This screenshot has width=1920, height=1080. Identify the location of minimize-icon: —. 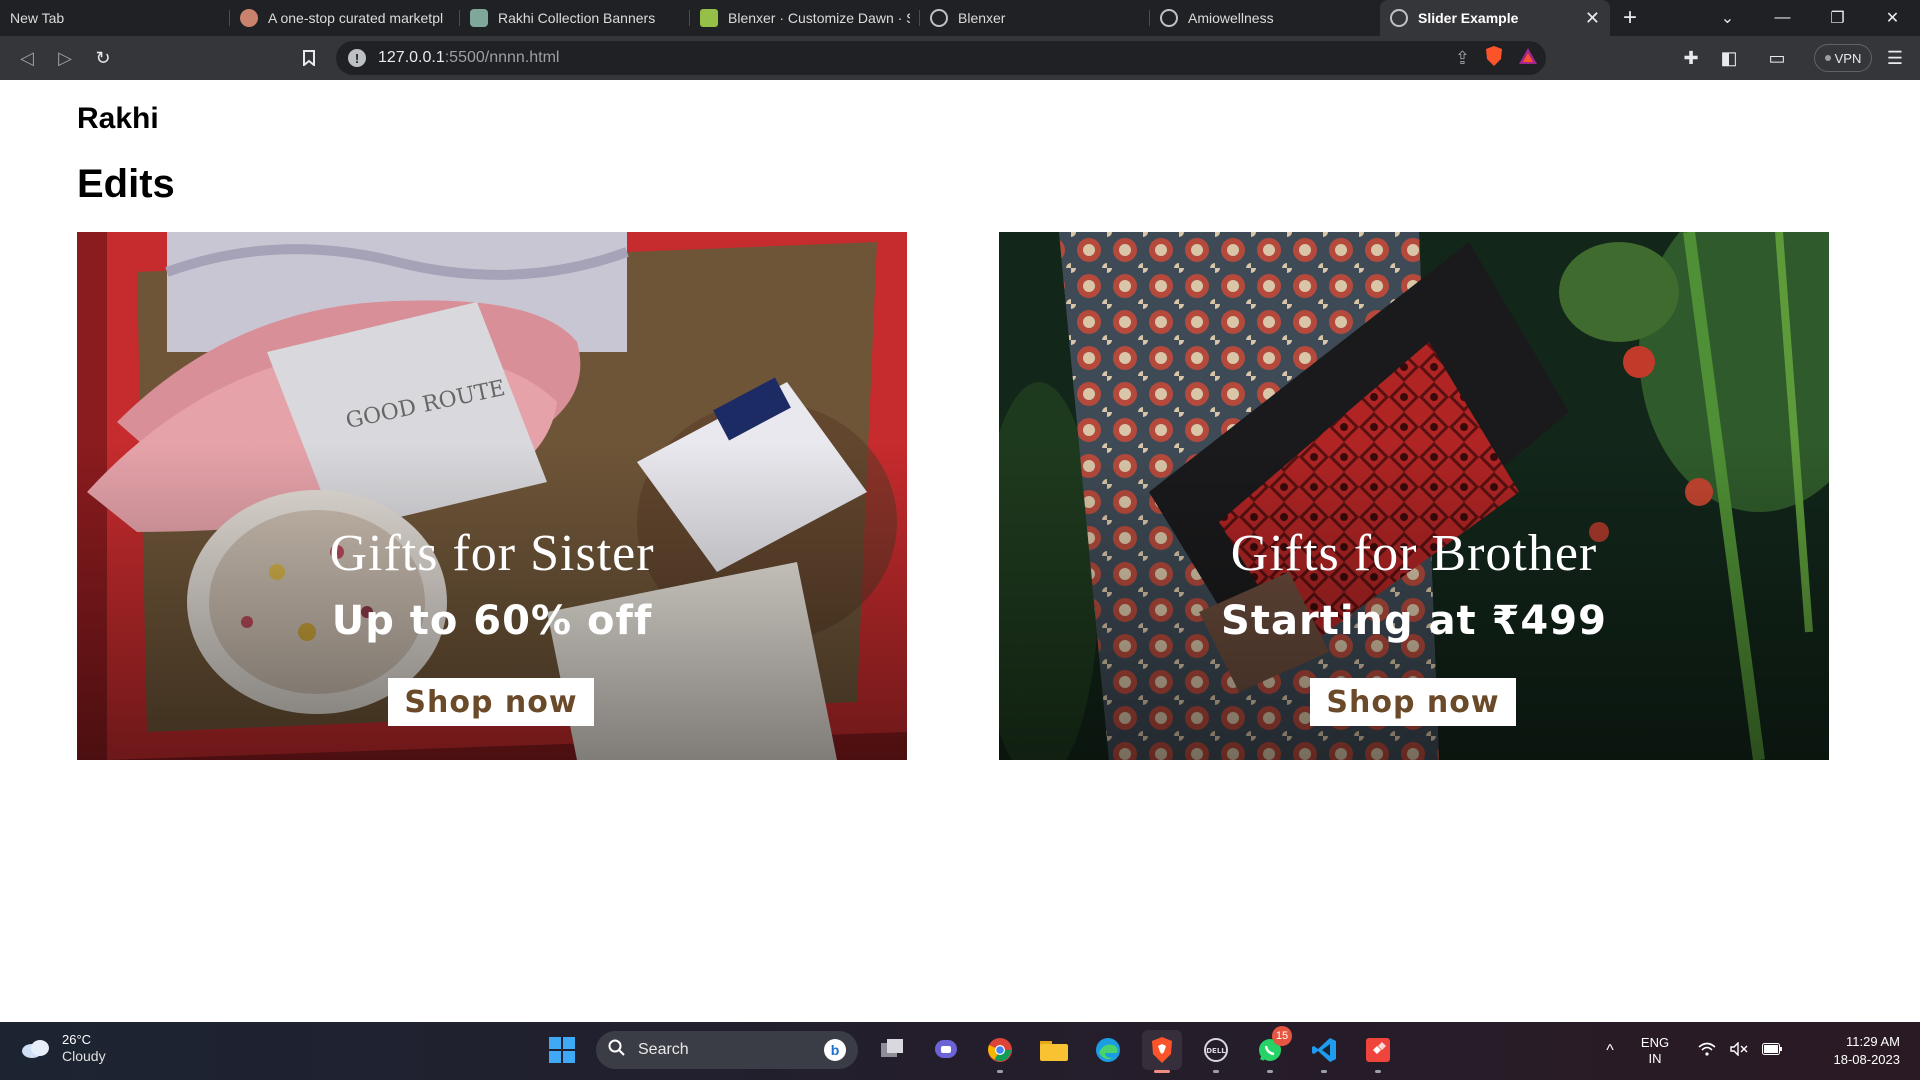
(1782, 18).